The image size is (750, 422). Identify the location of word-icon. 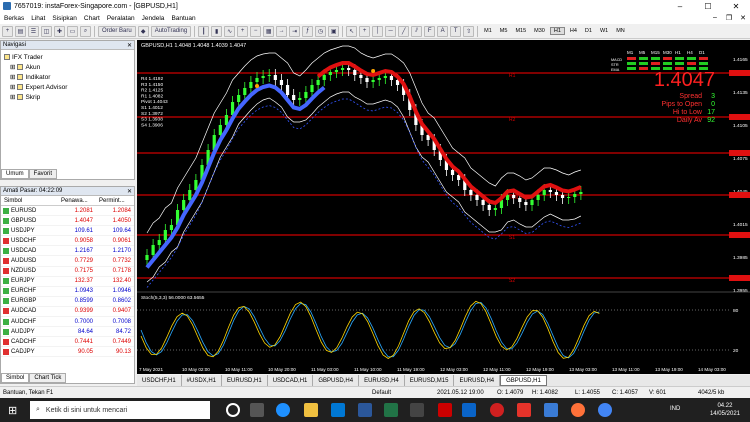
(365, 410).